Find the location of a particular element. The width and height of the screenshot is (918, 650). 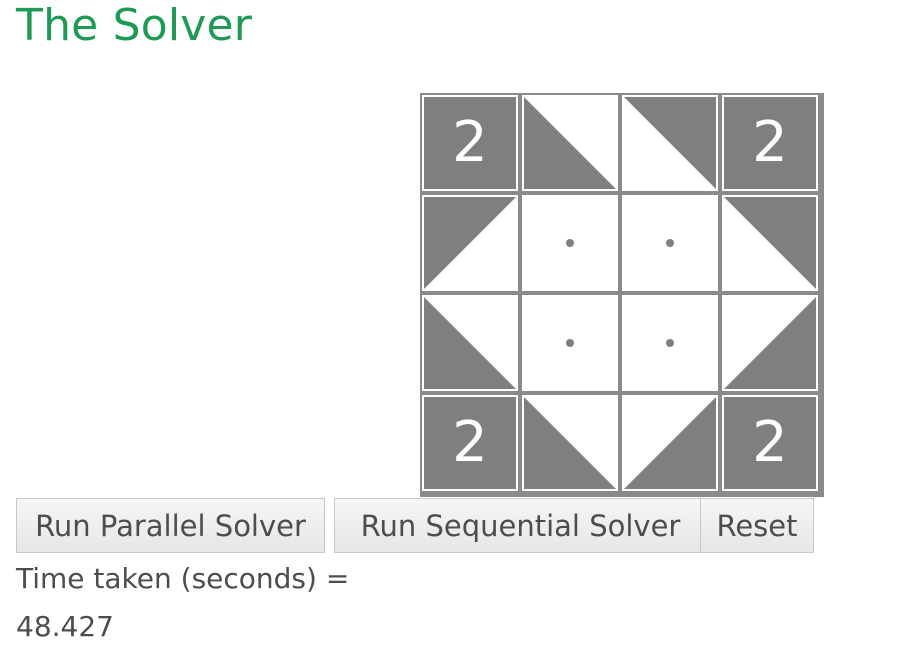

page-title: The Solver is located at coordinates (134, 25).